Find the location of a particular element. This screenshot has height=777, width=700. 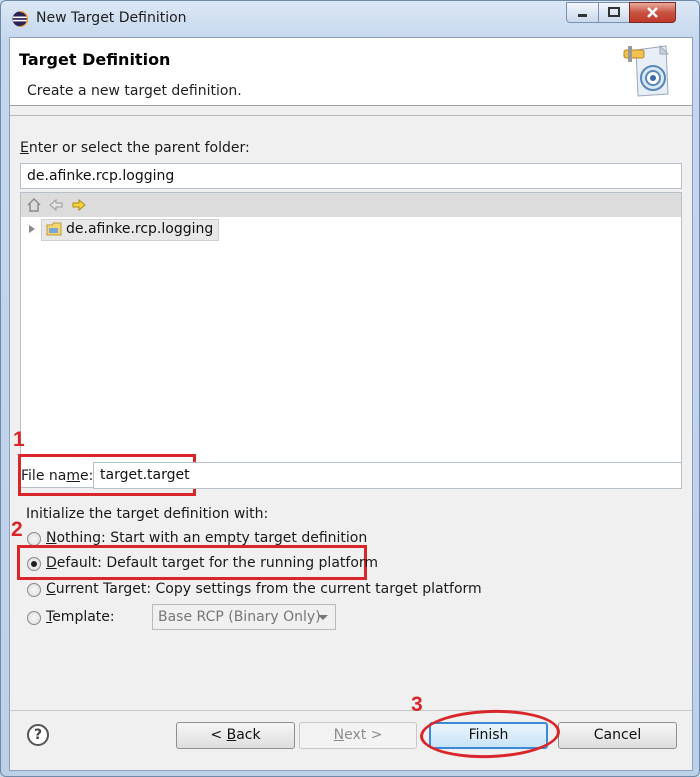

template-select: Base RCP (Binary Only) is located at coordinates (244, 617).